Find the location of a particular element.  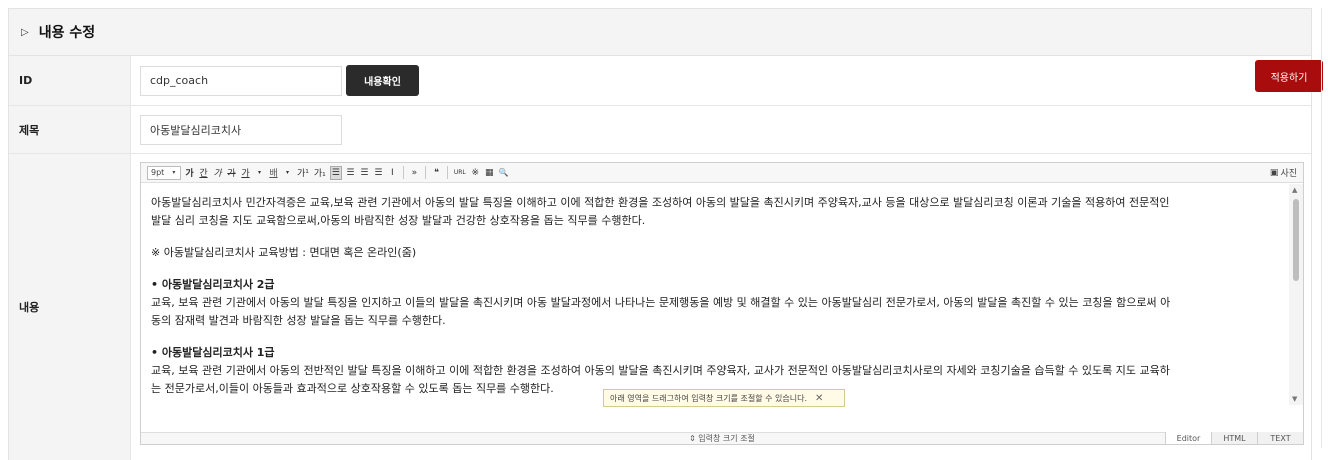

close-icon: ✕ is located at coordinates (819, 398).